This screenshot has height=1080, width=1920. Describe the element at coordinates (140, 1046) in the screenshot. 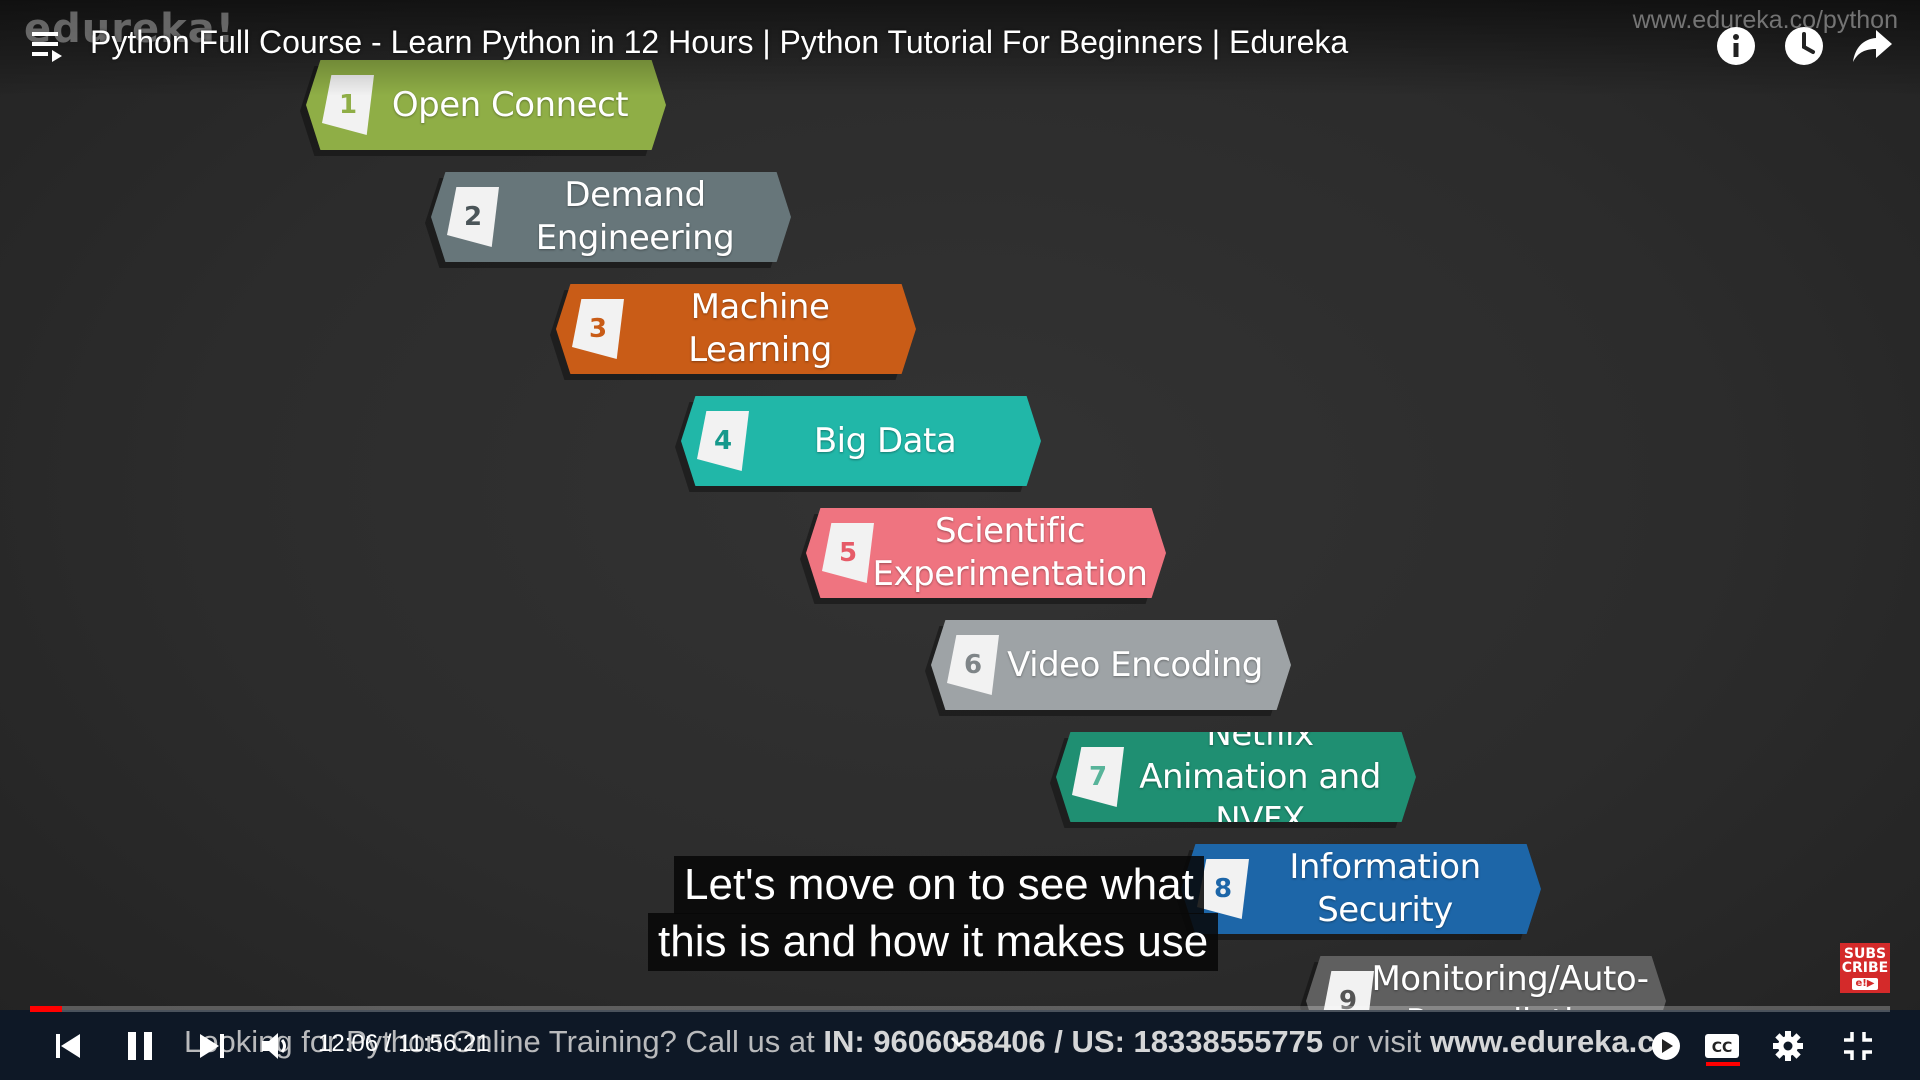

I see `pause-icon` at that location.